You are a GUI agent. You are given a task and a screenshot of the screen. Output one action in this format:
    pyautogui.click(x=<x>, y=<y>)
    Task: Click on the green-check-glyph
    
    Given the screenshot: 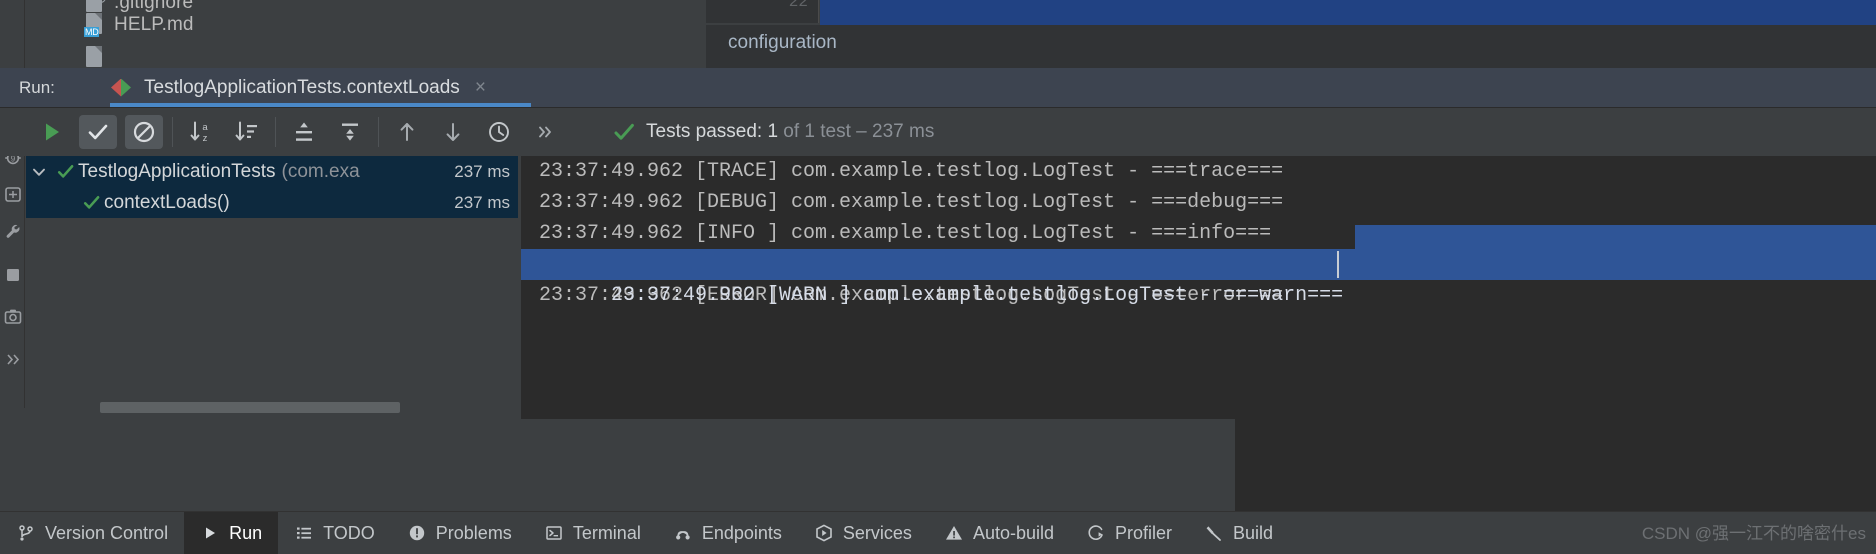 What is the action you would take?
    pyautogui.click(x=91, y=202)
    